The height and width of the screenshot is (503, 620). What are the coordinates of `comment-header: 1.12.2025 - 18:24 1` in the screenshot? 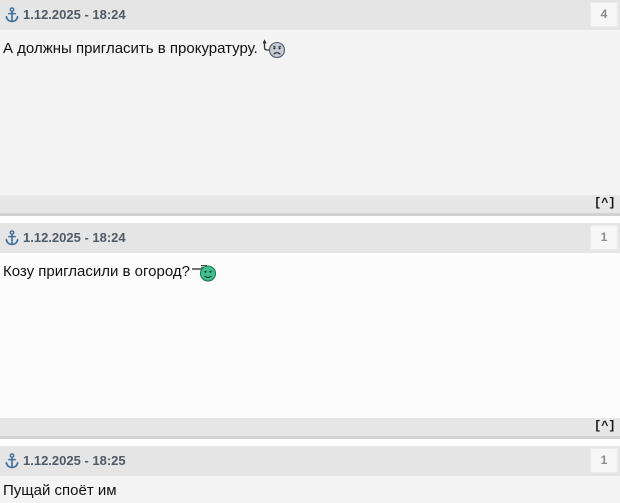 It's located at (310, 238).